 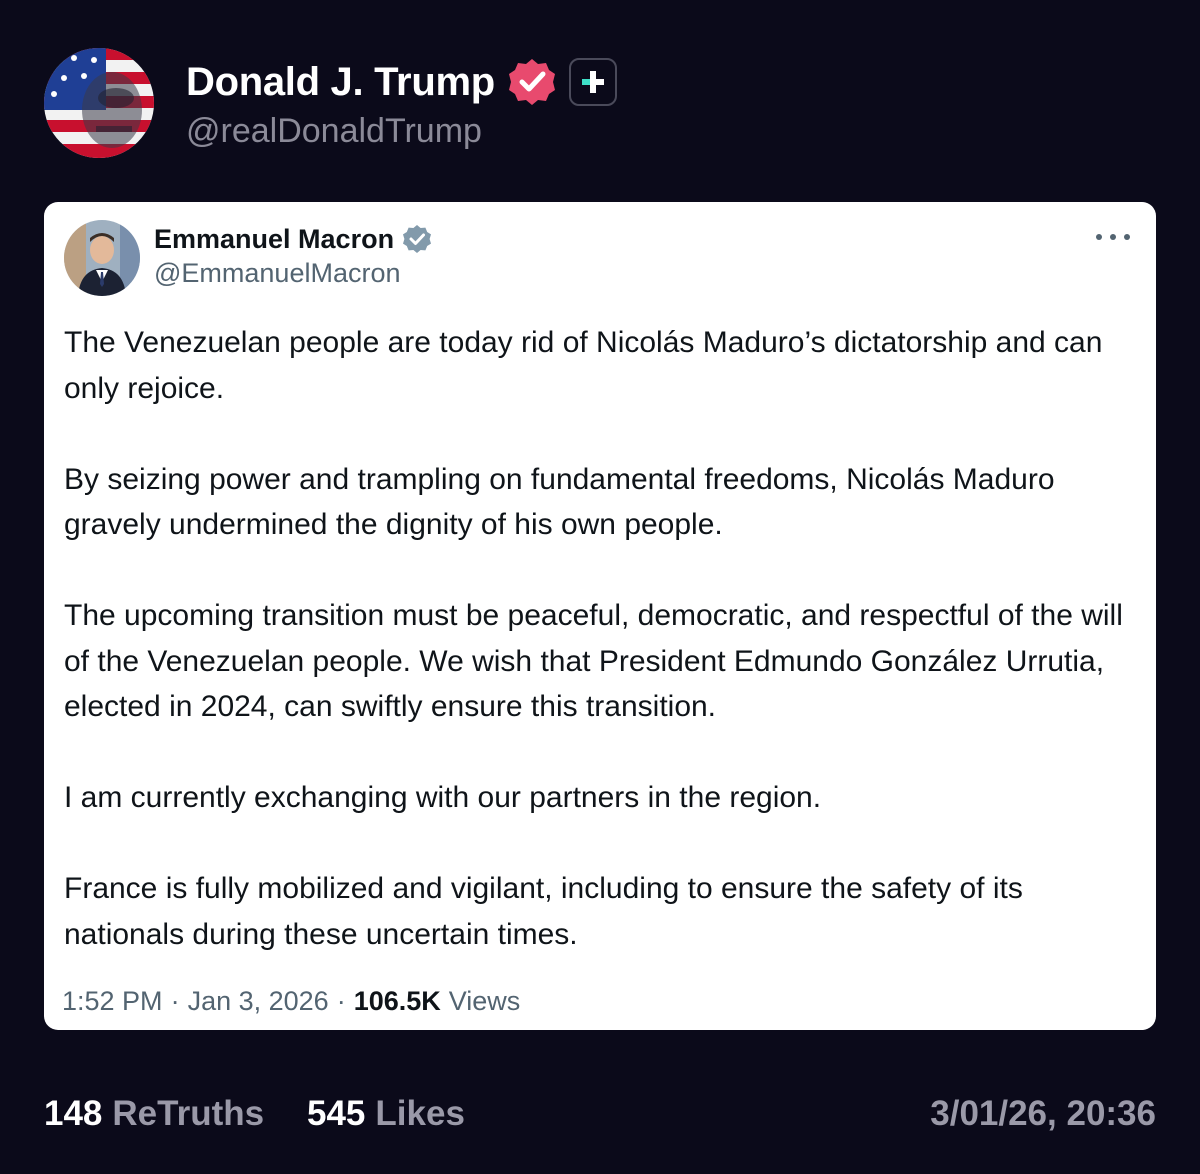 What do you see at coordinates (188, 1113) in the screenshot?
I see `retruths-label: ReTruths` at bounding box center [188, 1113].